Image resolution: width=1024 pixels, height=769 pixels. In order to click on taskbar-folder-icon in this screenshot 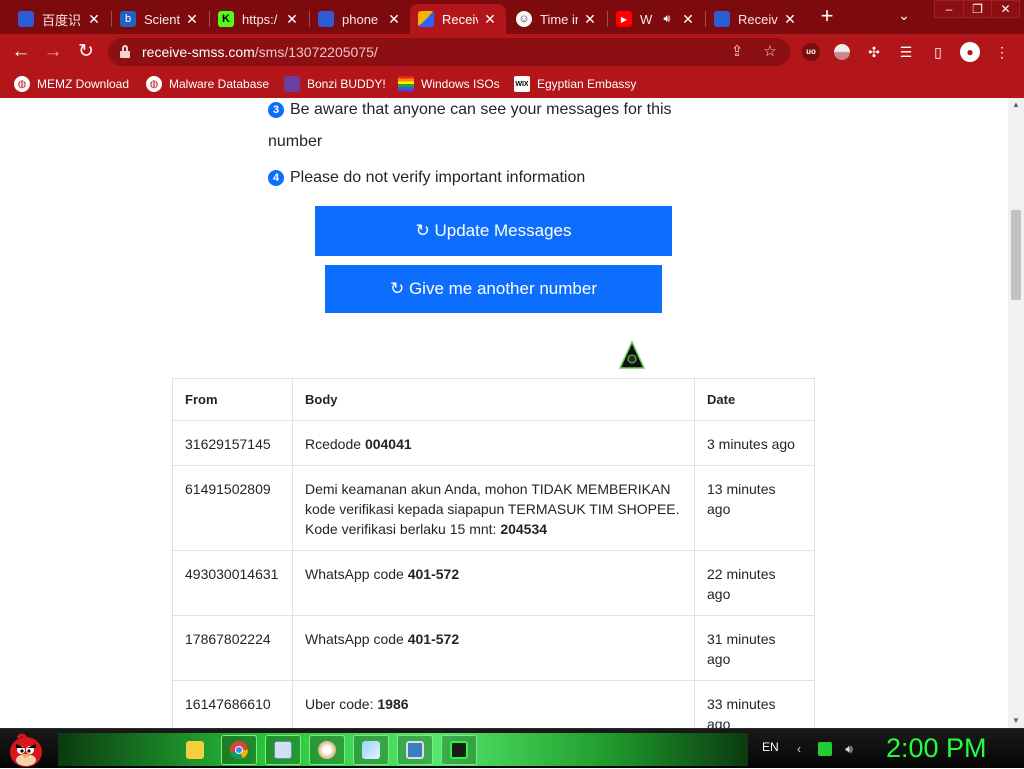, I will do `click(195, 750)`.